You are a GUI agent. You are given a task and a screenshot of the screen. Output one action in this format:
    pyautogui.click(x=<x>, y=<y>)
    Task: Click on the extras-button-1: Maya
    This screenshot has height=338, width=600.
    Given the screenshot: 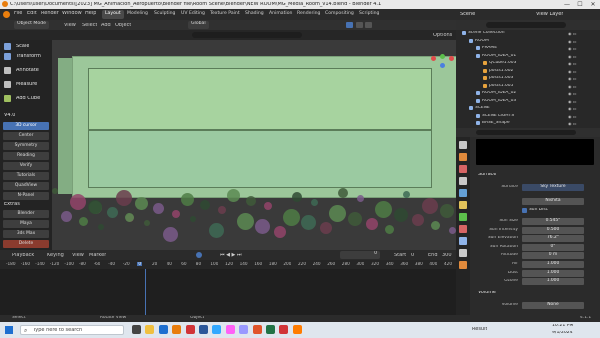 What is the action you would take?
    pyautogui.click(x=26, y=224)
    